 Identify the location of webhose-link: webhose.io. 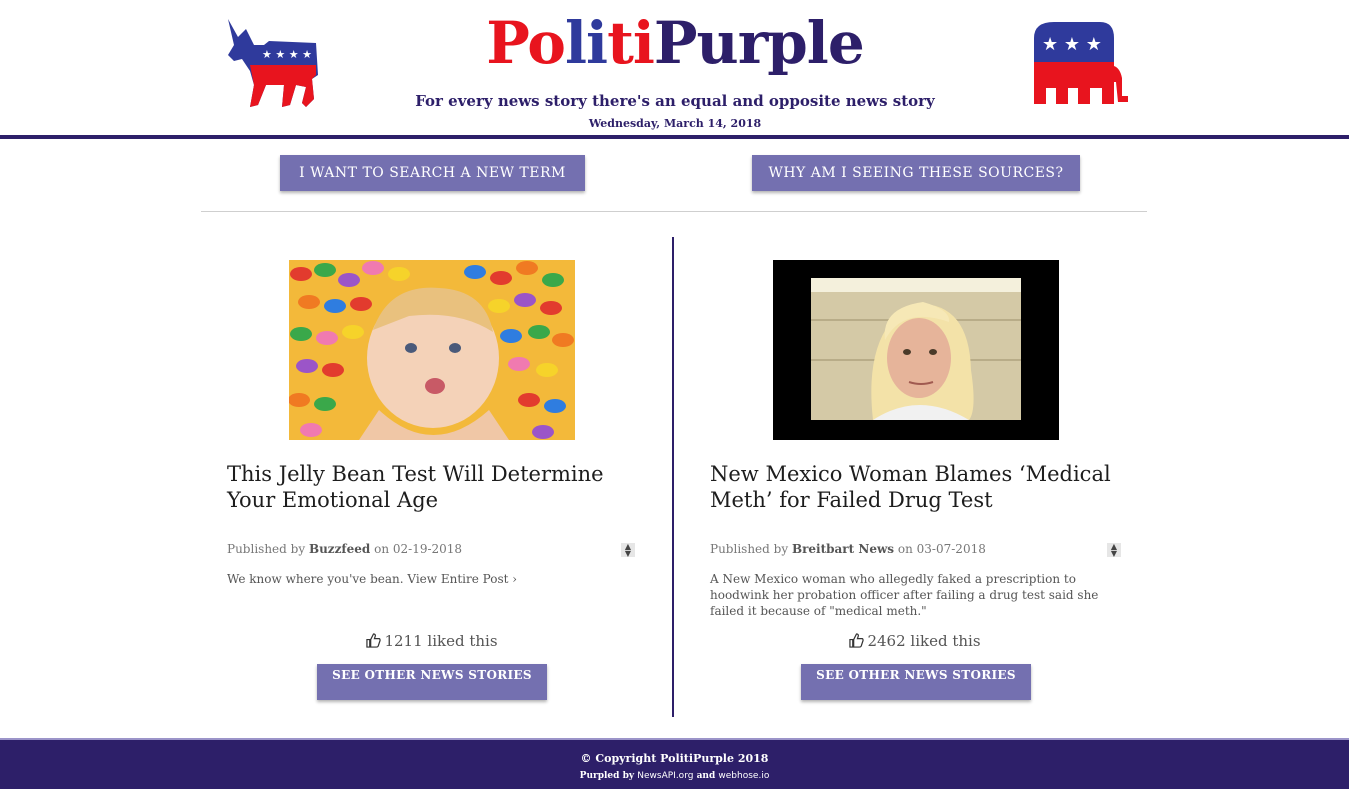
(743, 776).